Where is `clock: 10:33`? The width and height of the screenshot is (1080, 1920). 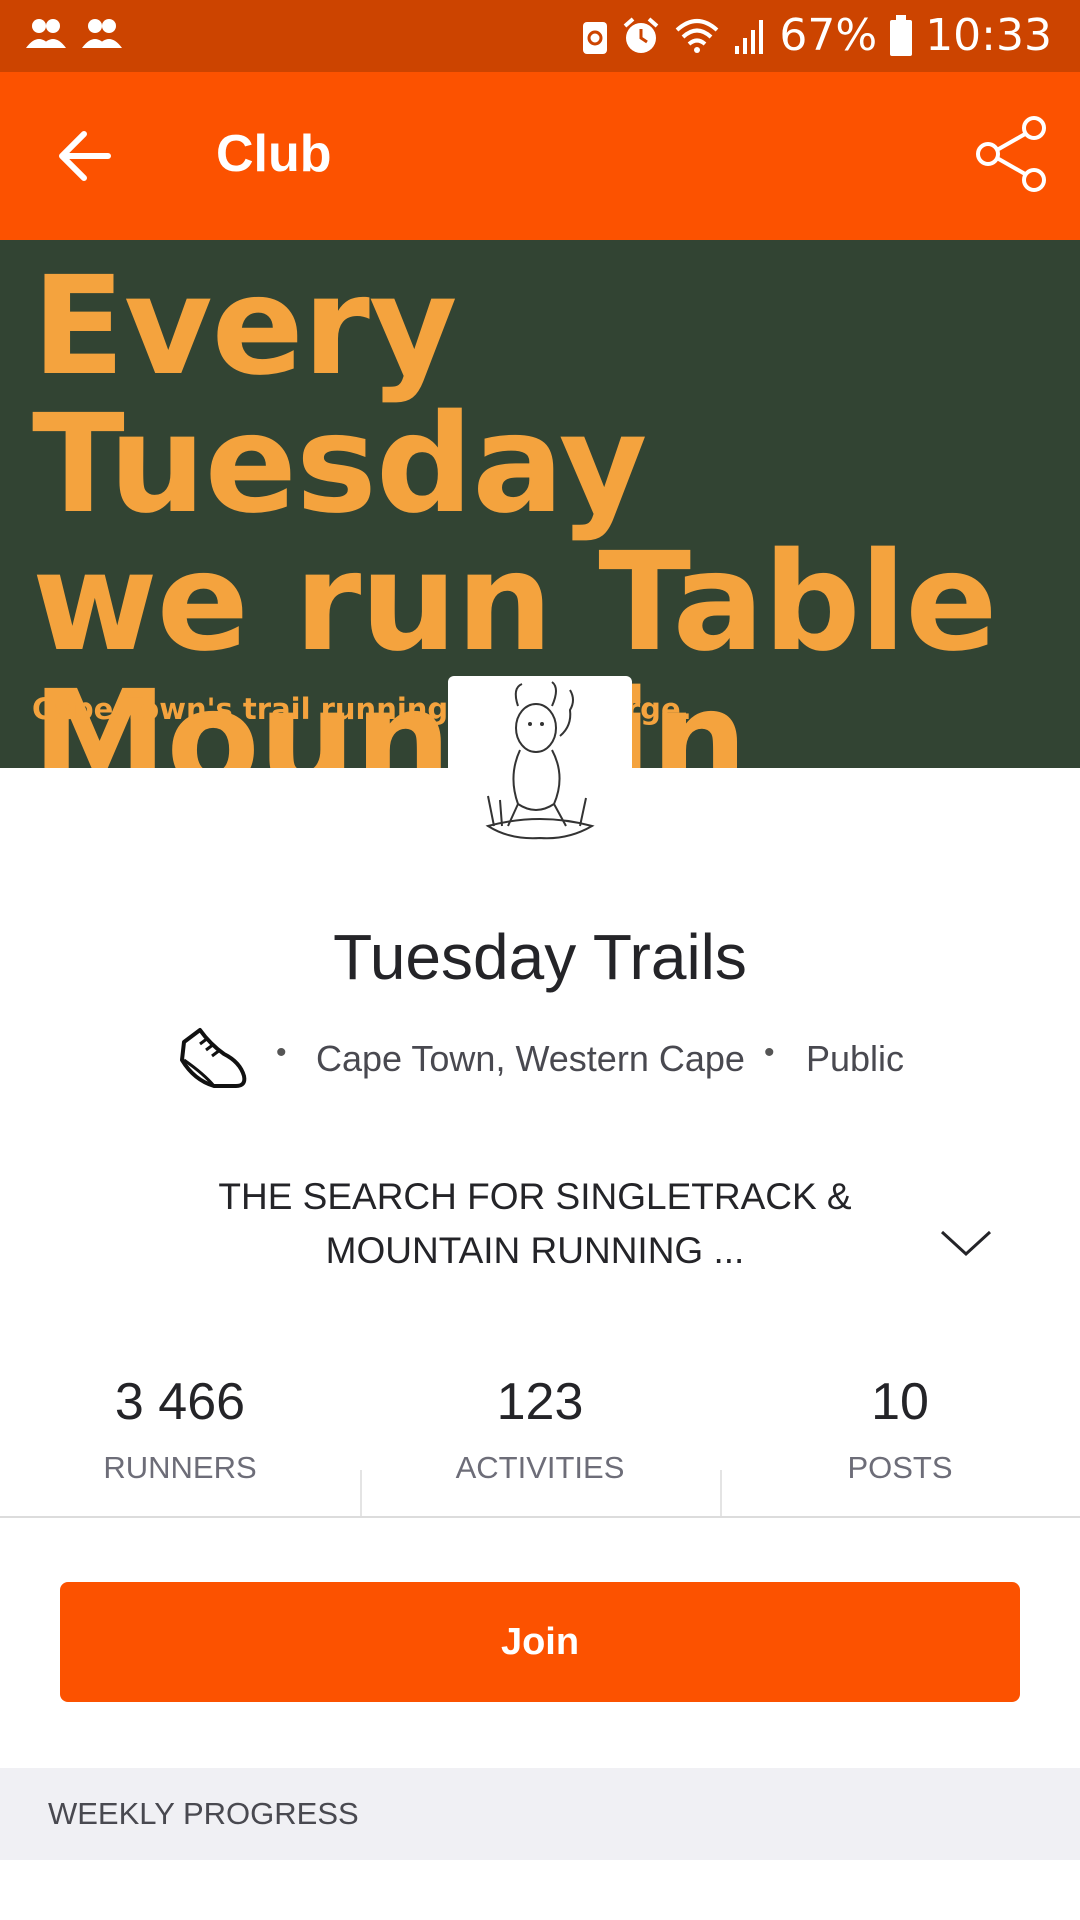 clock: 10:33 is located at coordinates (988, 35).